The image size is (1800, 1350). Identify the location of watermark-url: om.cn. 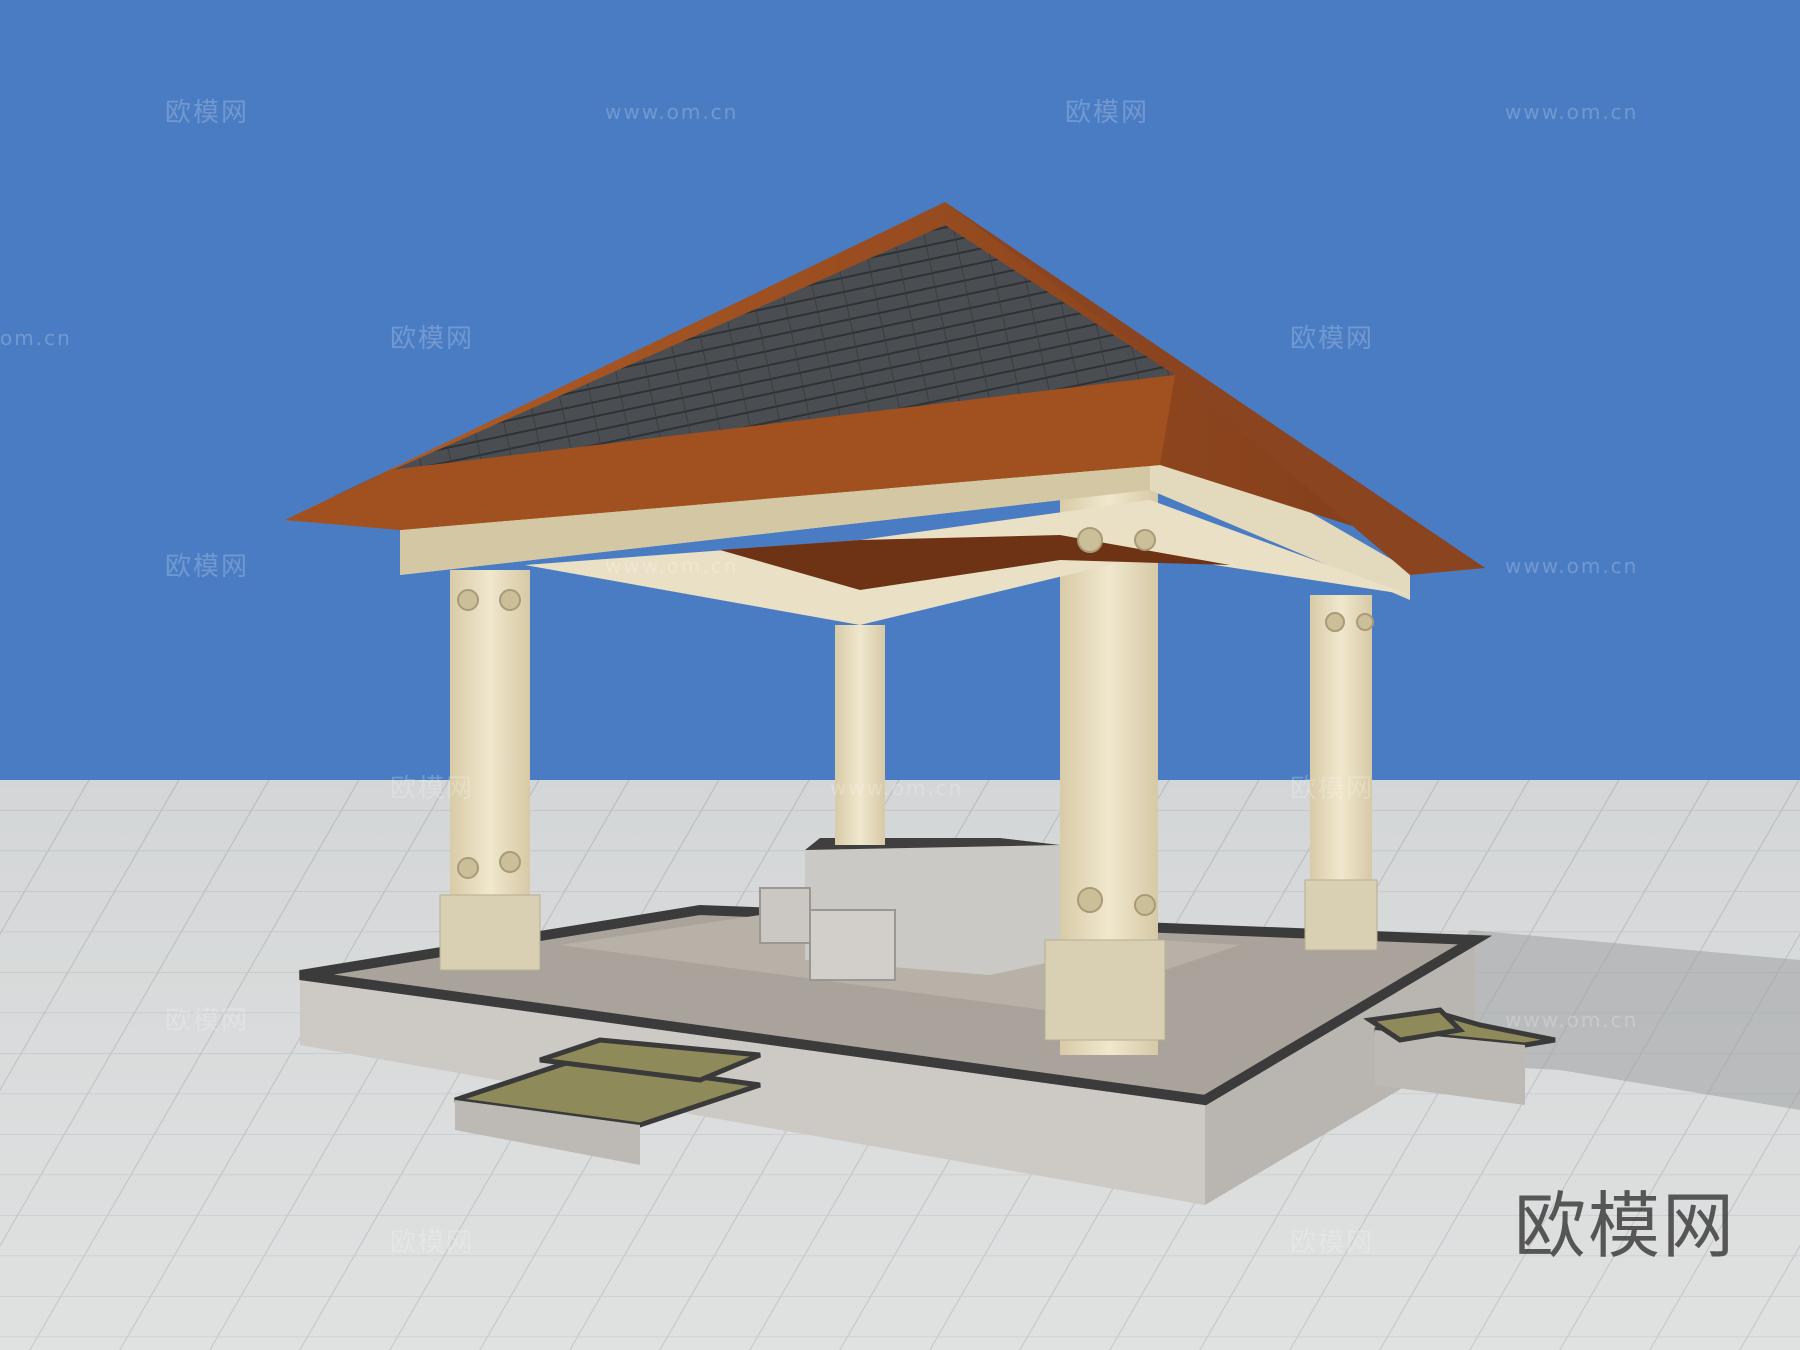
(36, 338).